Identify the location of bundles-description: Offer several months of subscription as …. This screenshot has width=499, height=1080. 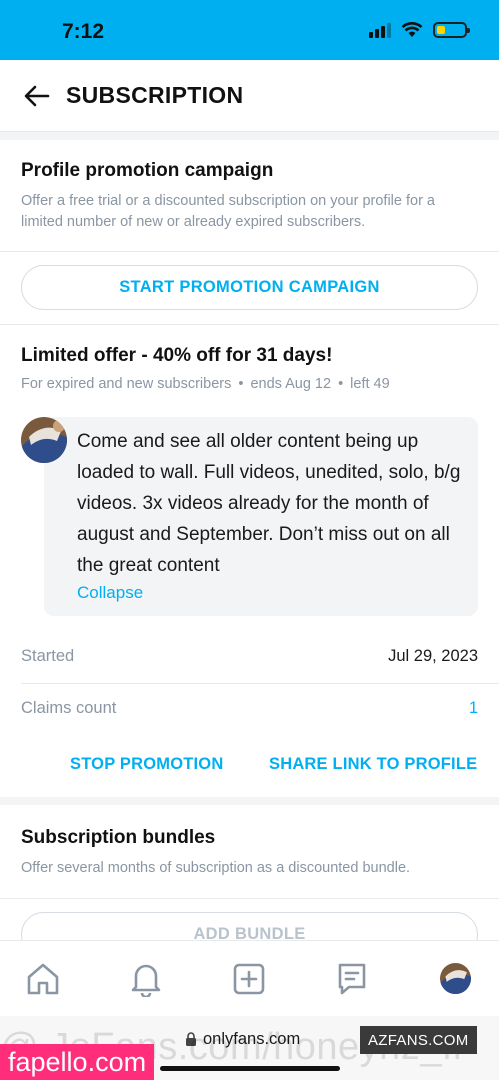
(216, 868).